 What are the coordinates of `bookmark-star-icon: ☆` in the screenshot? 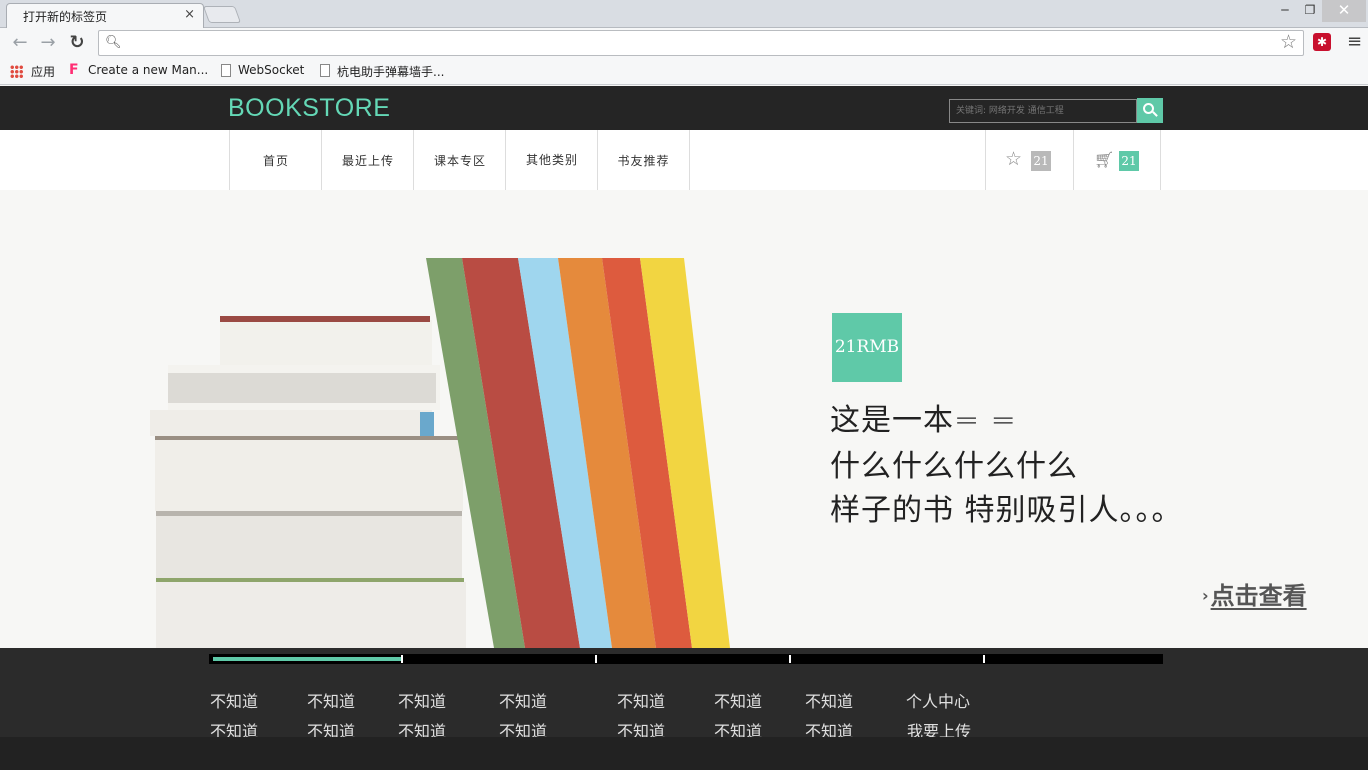 It's located at (1288, 42).